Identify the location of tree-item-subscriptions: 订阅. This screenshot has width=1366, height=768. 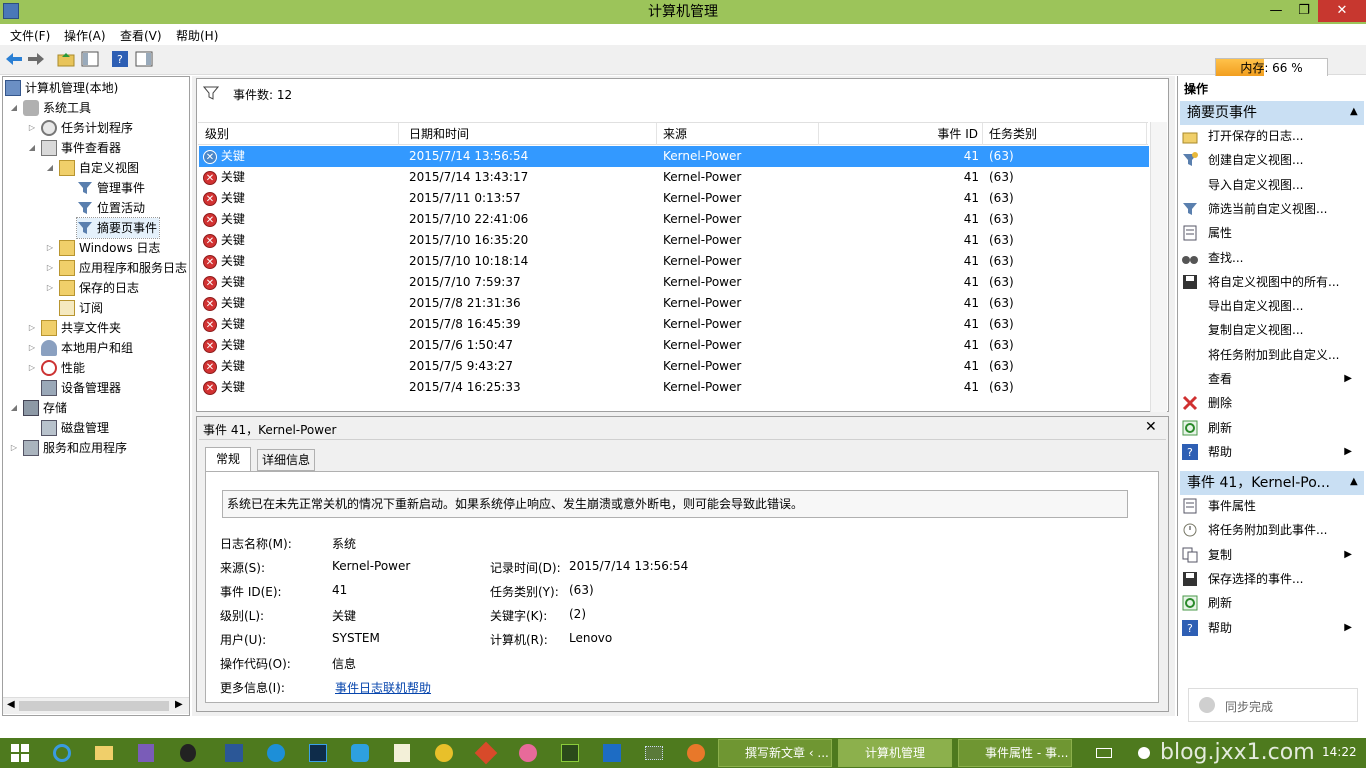
(81, 308).